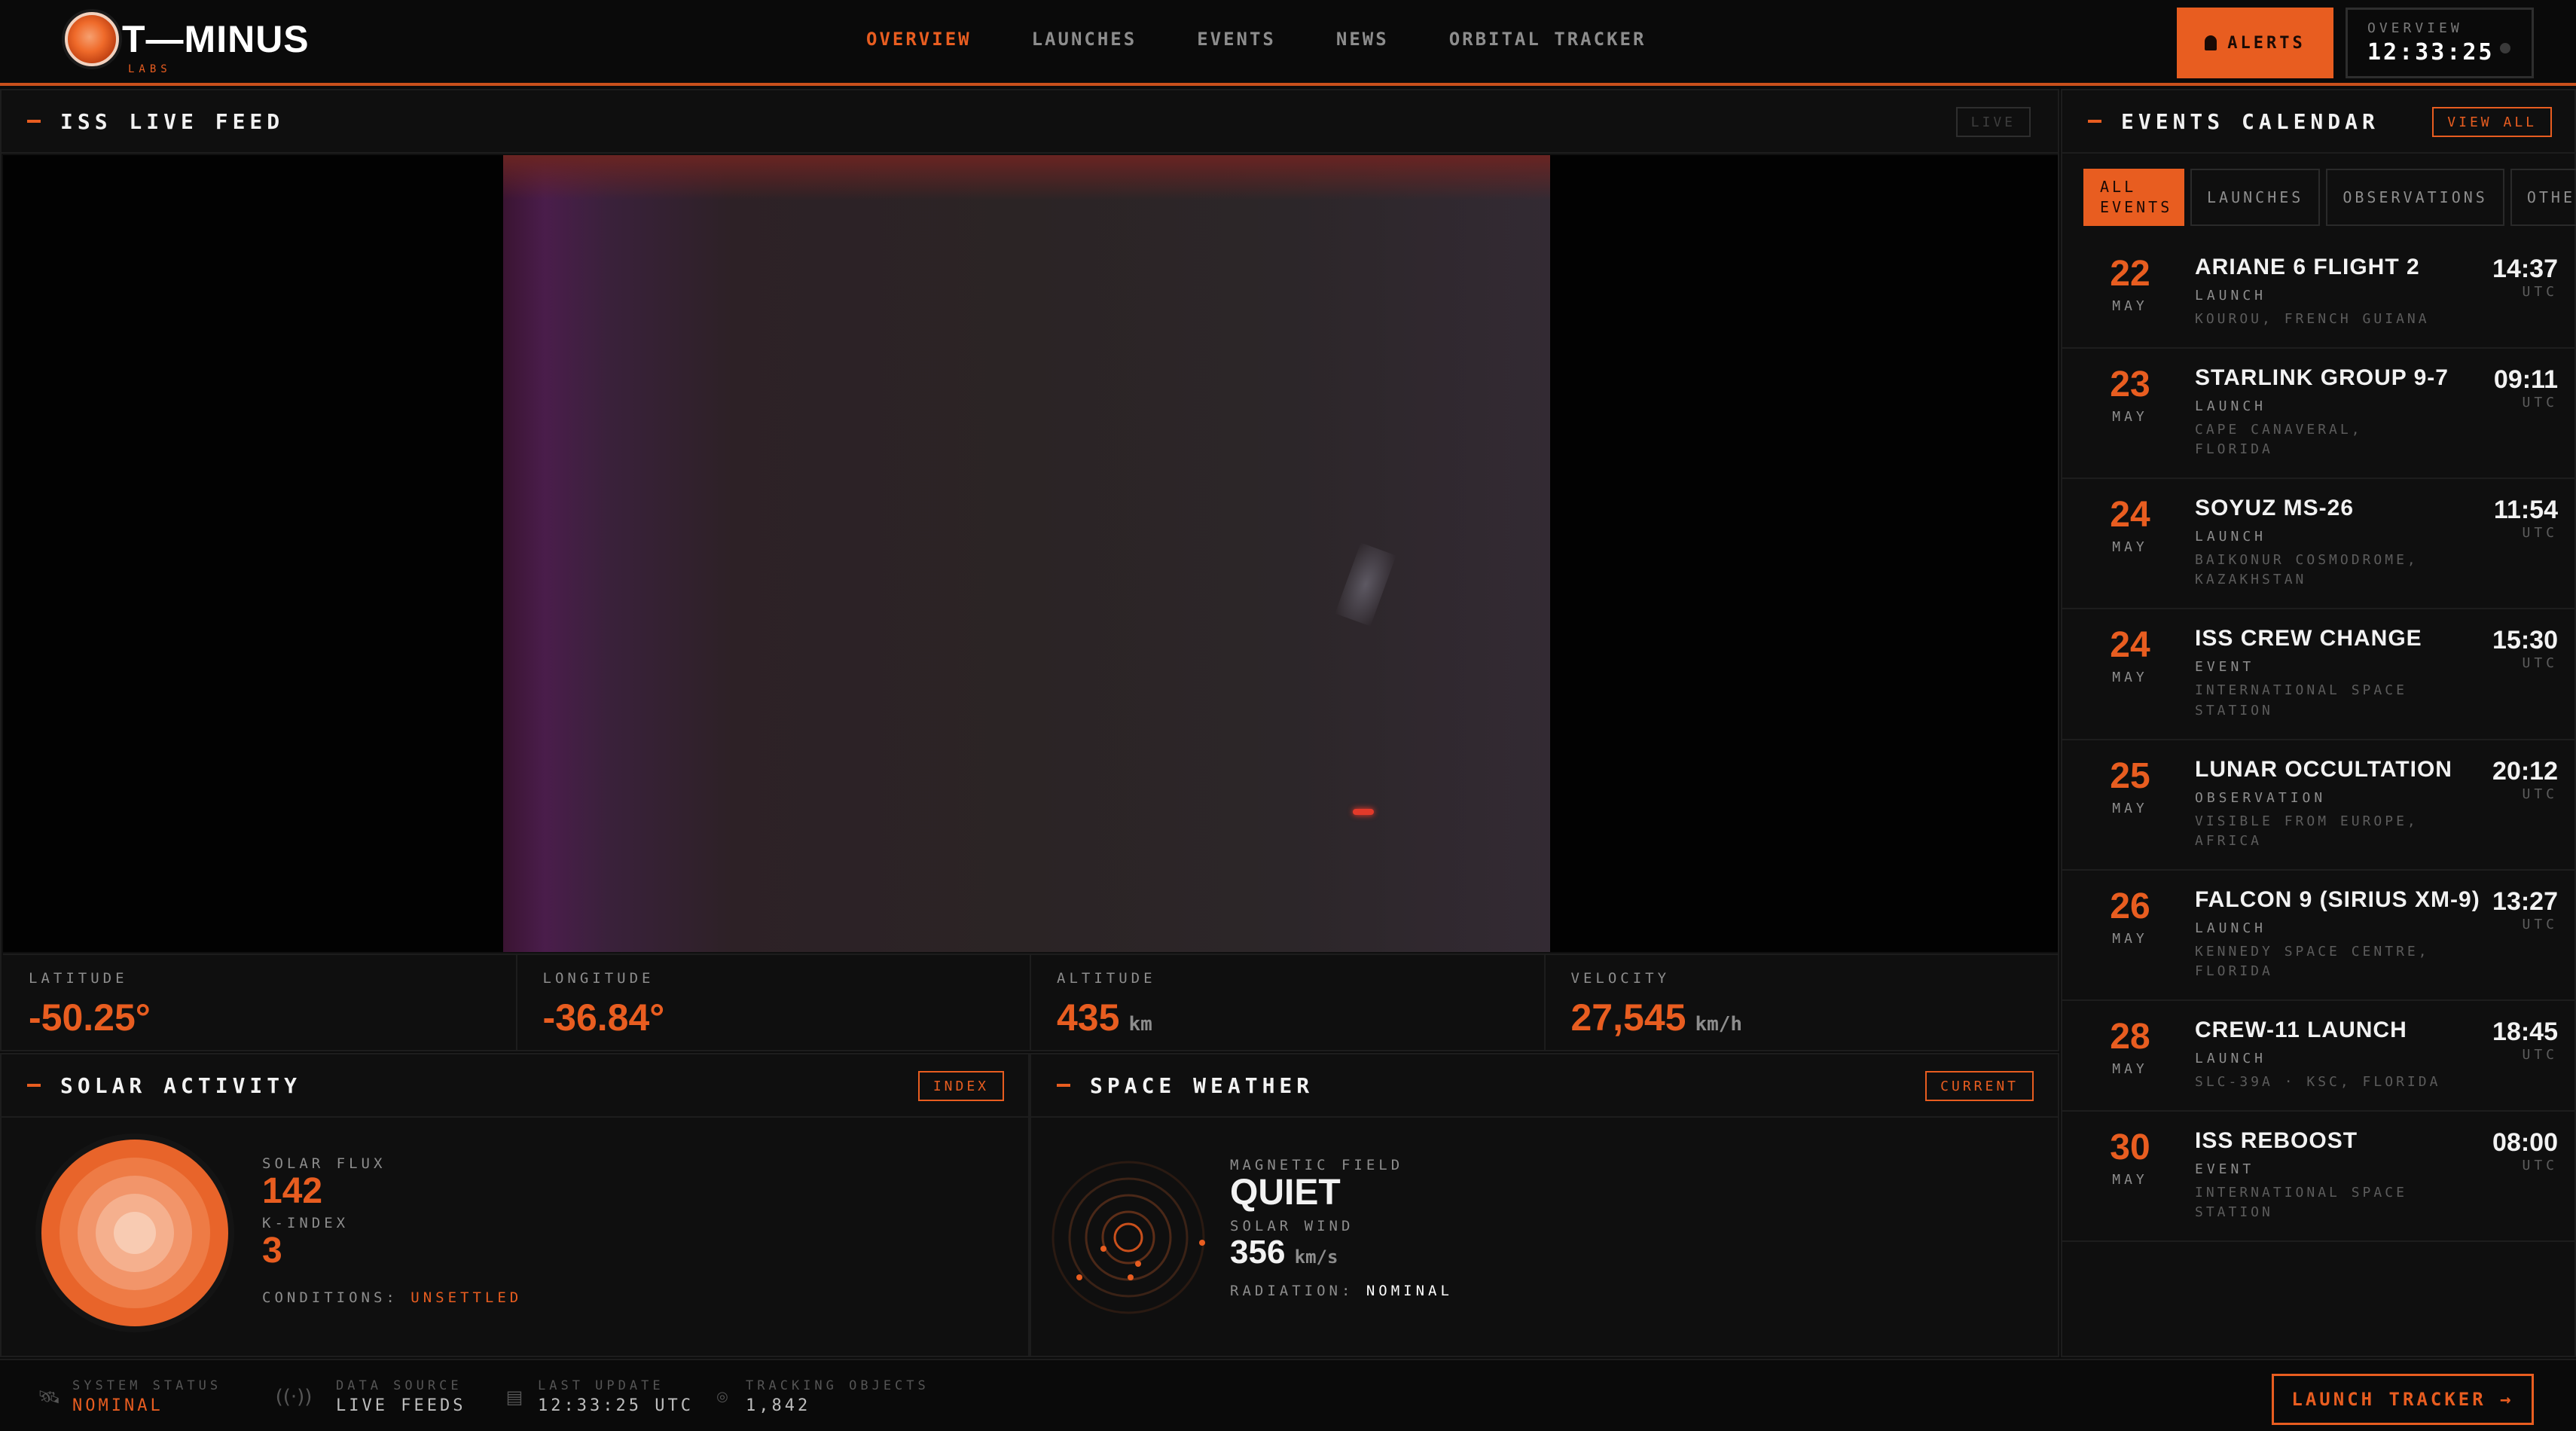  Describe the element at coordinates (467, 1297) in the screenshot. I see `conditions-value: UNSETTLED` at that location.